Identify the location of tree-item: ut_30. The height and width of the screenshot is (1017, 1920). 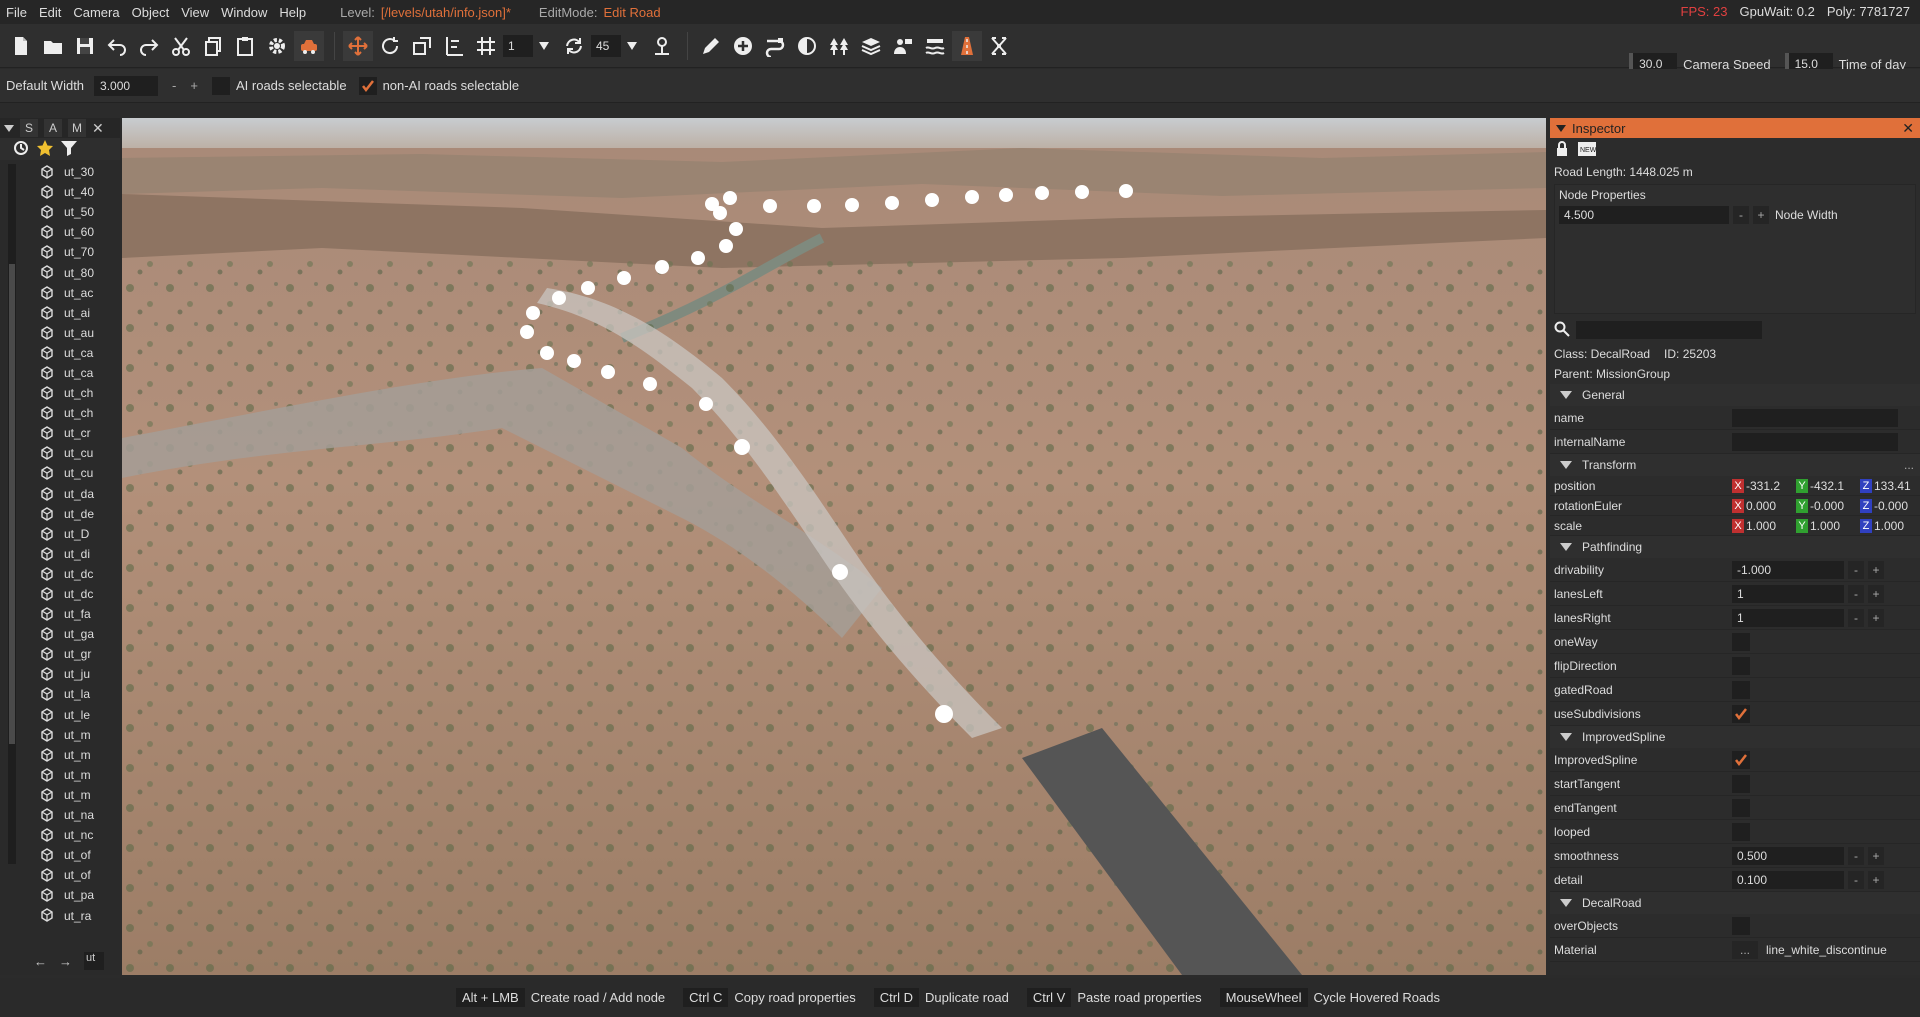
(60, 172).